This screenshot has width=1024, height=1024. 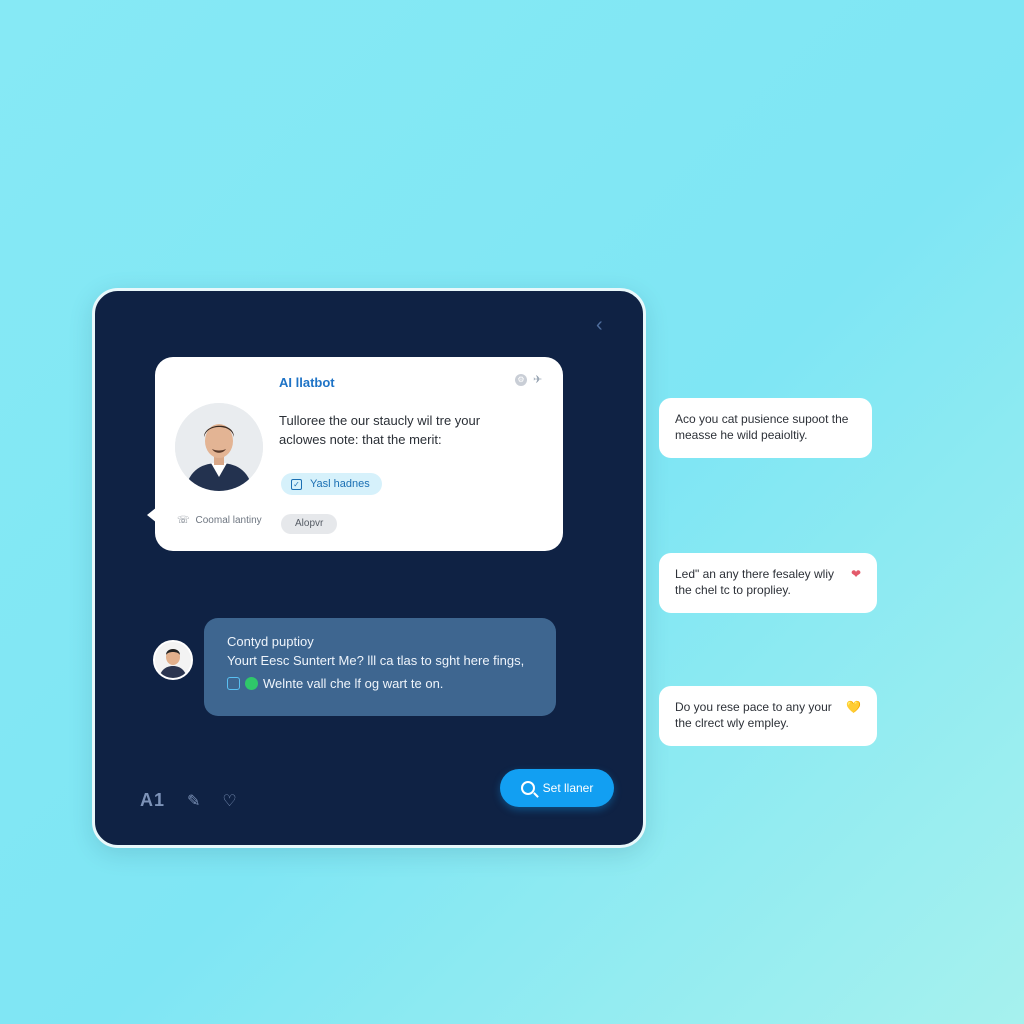 I want to click on checkbox-icon: ✓, so click(x=296, y=484).